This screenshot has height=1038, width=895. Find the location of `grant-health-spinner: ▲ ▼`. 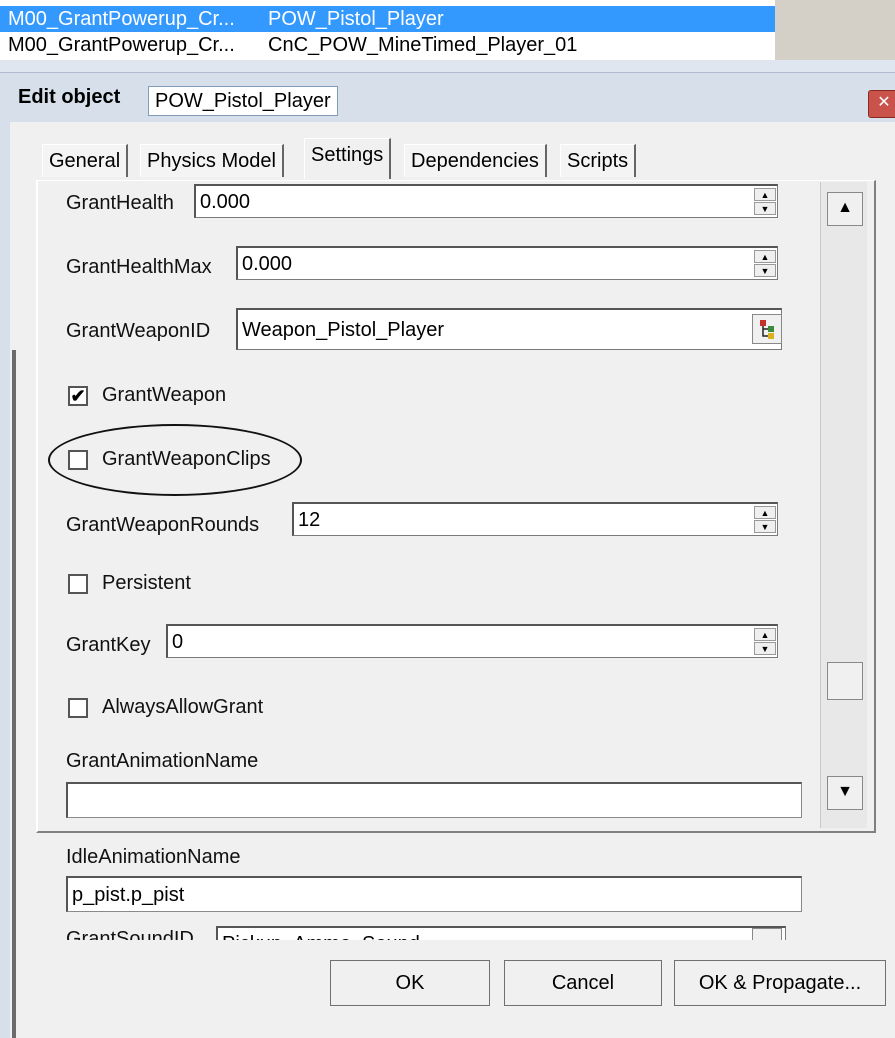

grant-health-spinner: ▲ ▼ is located at coordinates (765, 202).